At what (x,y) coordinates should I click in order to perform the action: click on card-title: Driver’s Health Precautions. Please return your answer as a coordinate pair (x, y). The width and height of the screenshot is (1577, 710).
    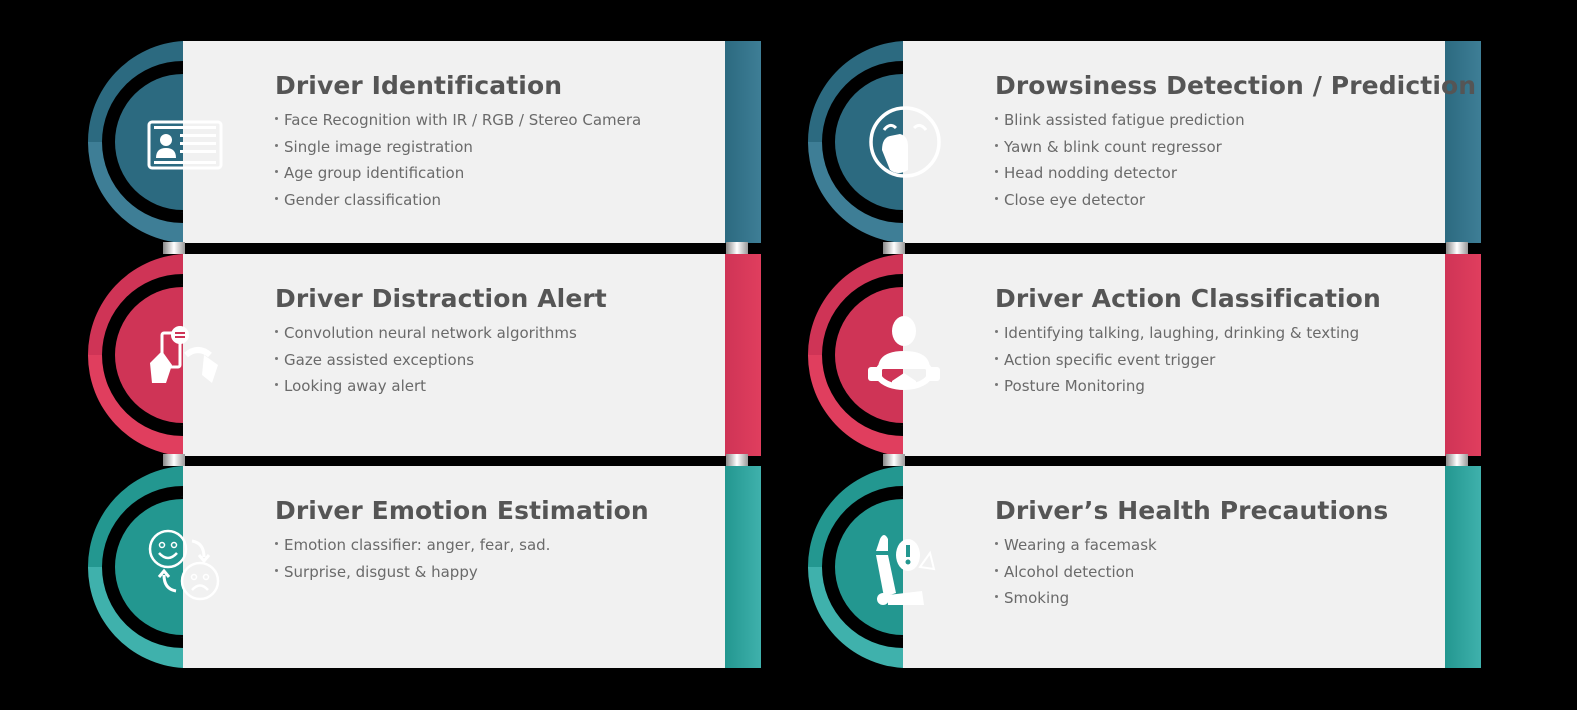
    Looking at the image, I should click on (1192, 510).